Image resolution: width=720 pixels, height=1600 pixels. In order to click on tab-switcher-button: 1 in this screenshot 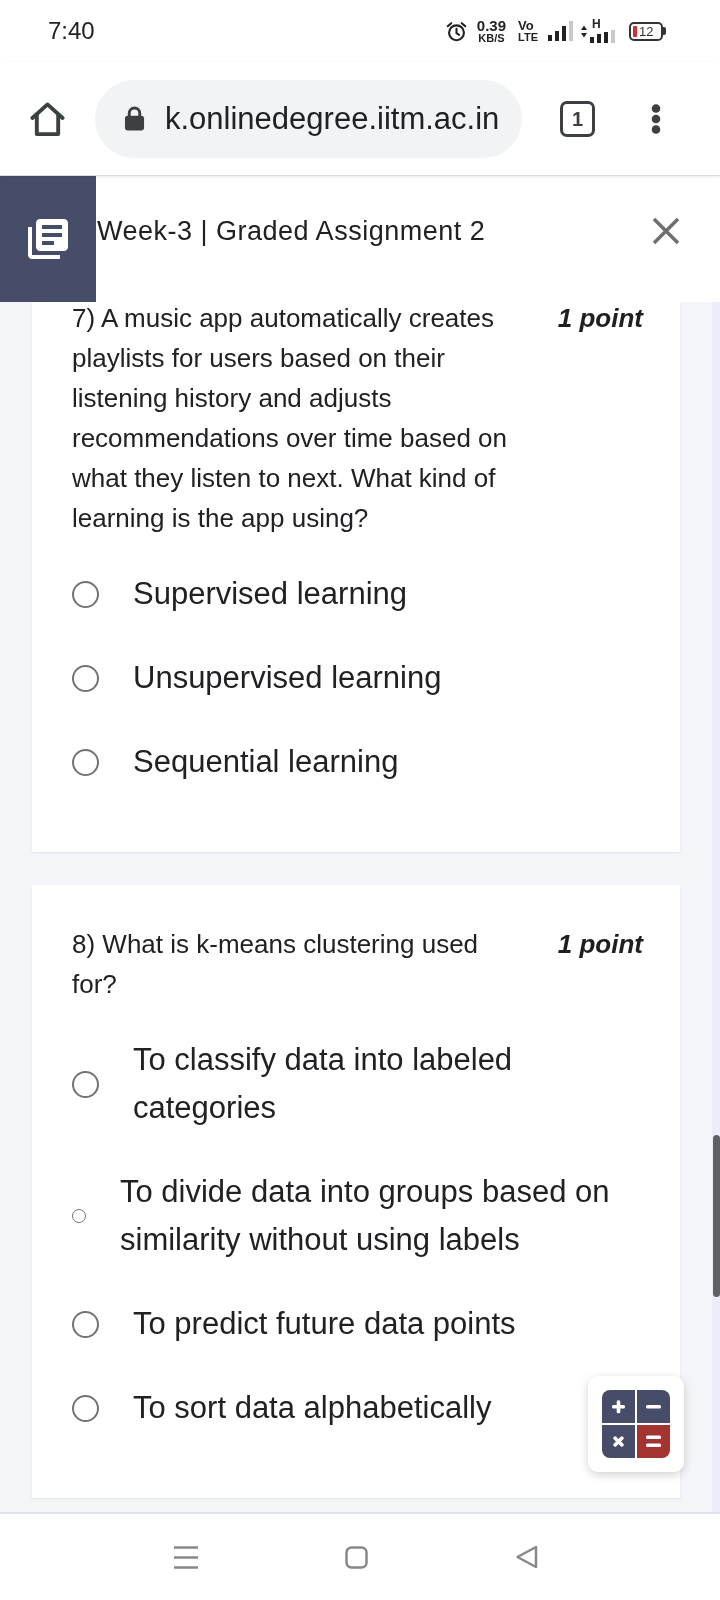, I will do `click(577, 118)`.